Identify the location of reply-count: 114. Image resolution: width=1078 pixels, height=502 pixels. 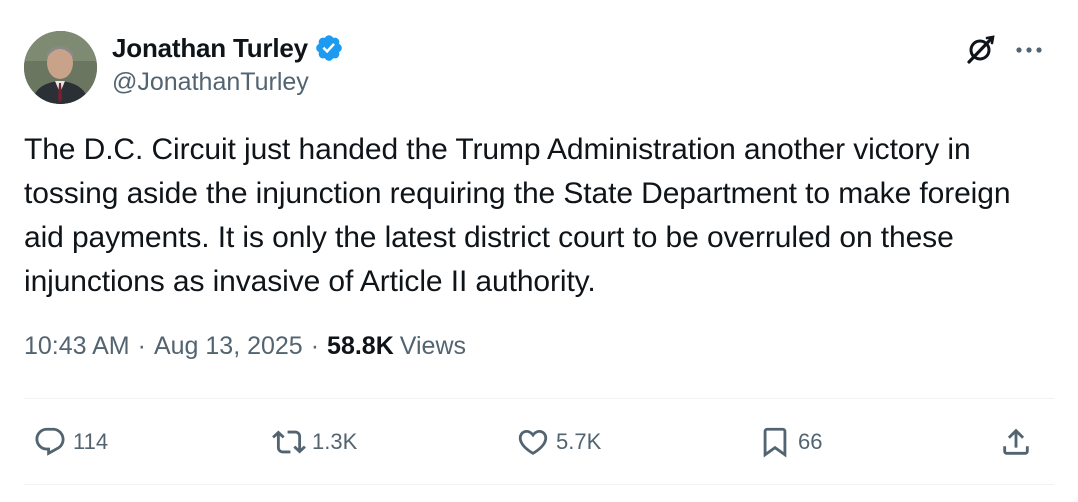
(91, 441).